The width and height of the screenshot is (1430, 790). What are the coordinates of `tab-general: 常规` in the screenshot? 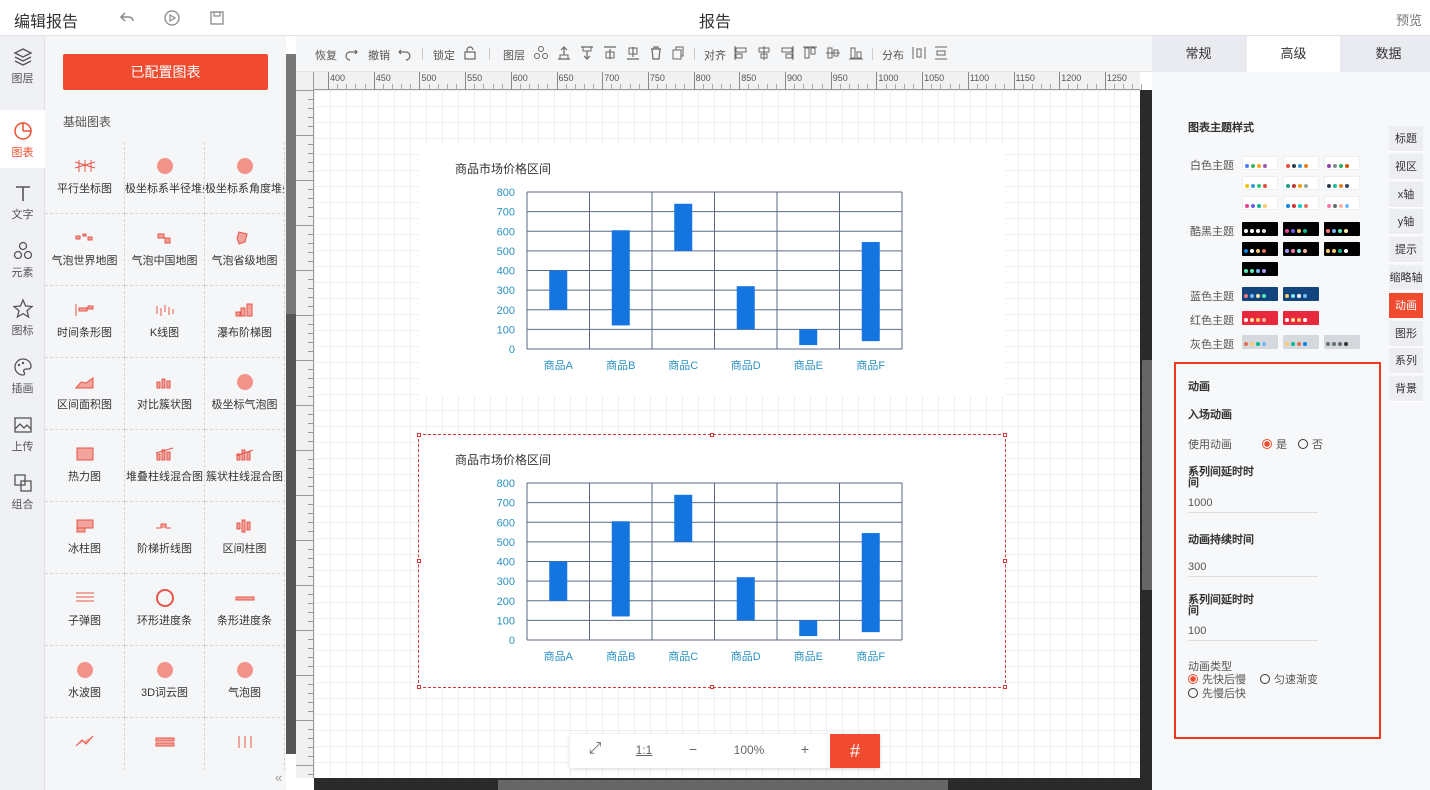 It's located at (1198, 54).